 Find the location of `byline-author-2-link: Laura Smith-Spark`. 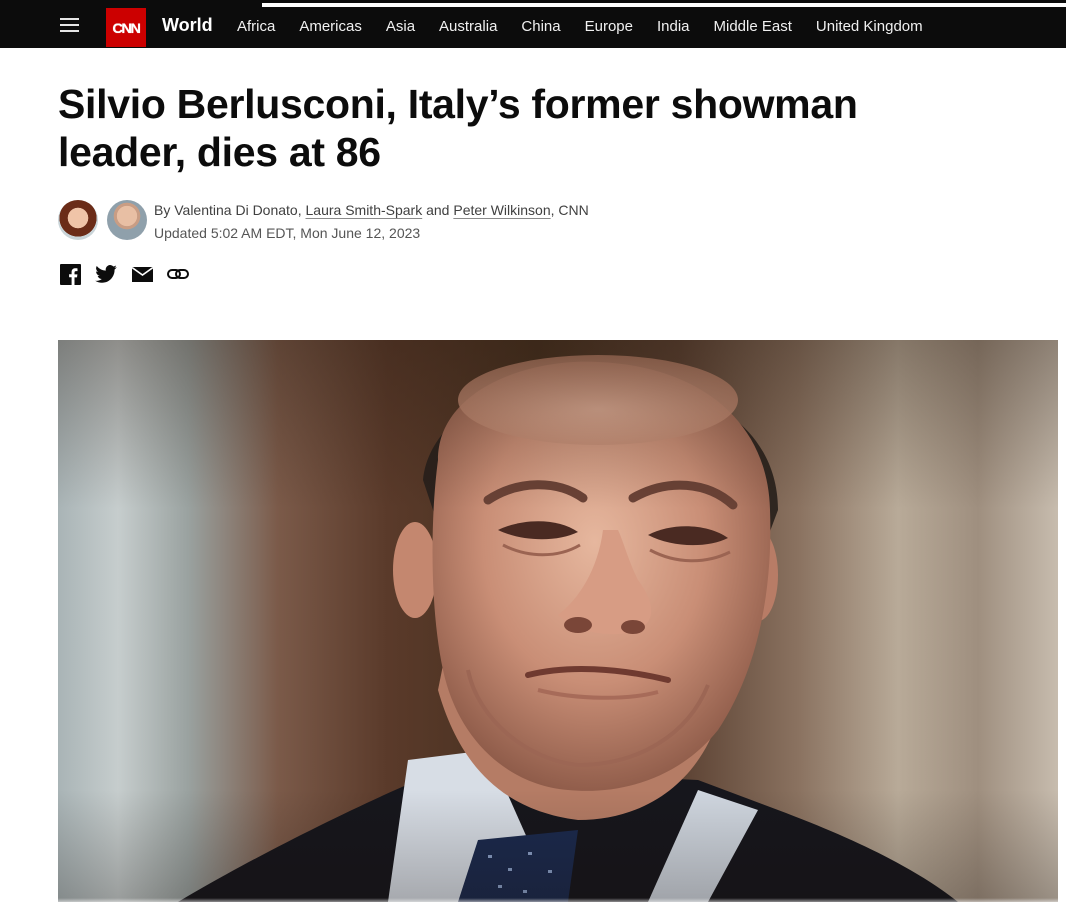

byline-author-2-link: Laura Smith-Spark is located at coordinates (364, 210).